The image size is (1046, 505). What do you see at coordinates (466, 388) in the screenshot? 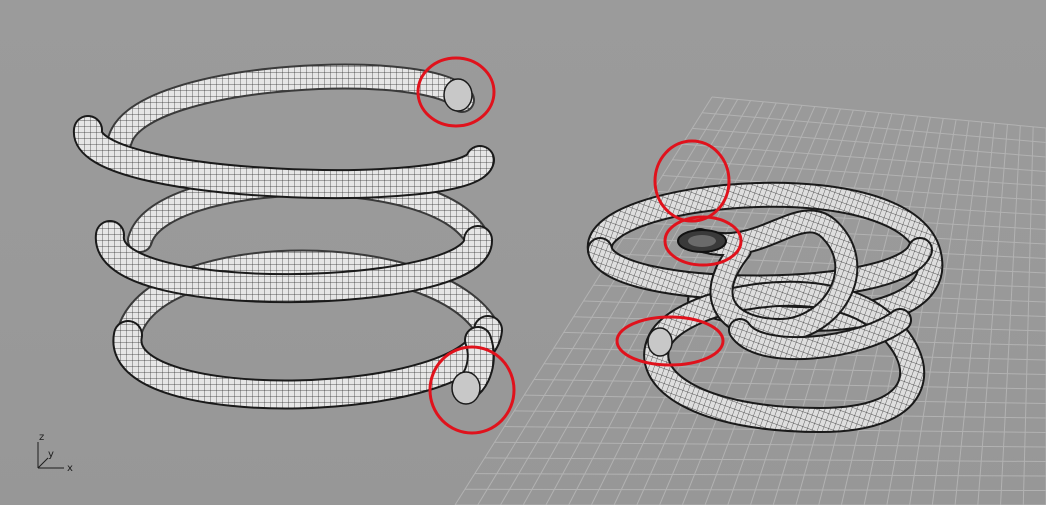
I see `spring-bottom-end-cap` at bounding box center [466, 388].